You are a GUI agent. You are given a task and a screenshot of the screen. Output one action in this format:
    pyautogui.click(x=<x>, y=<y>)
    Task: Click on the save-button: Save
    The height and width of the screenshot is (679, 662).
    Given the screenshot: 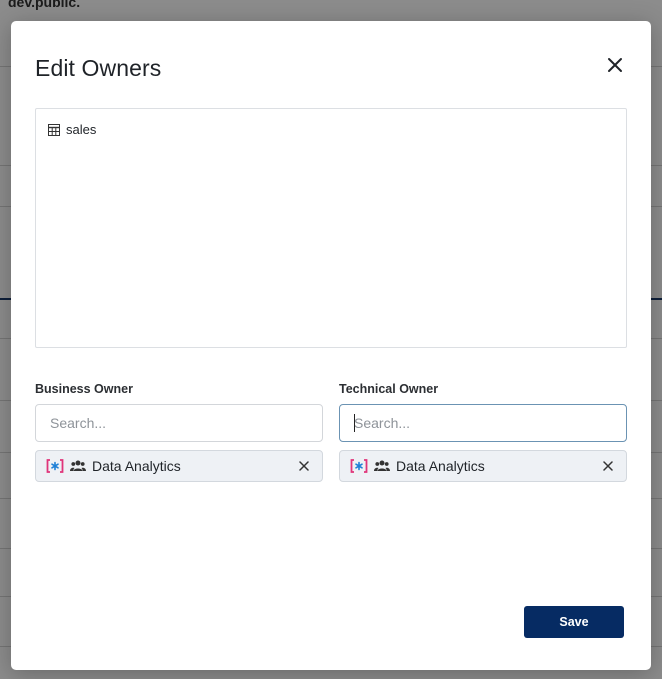 What is the action you would take?
    pyautogui.click(x=574, y=622)
    